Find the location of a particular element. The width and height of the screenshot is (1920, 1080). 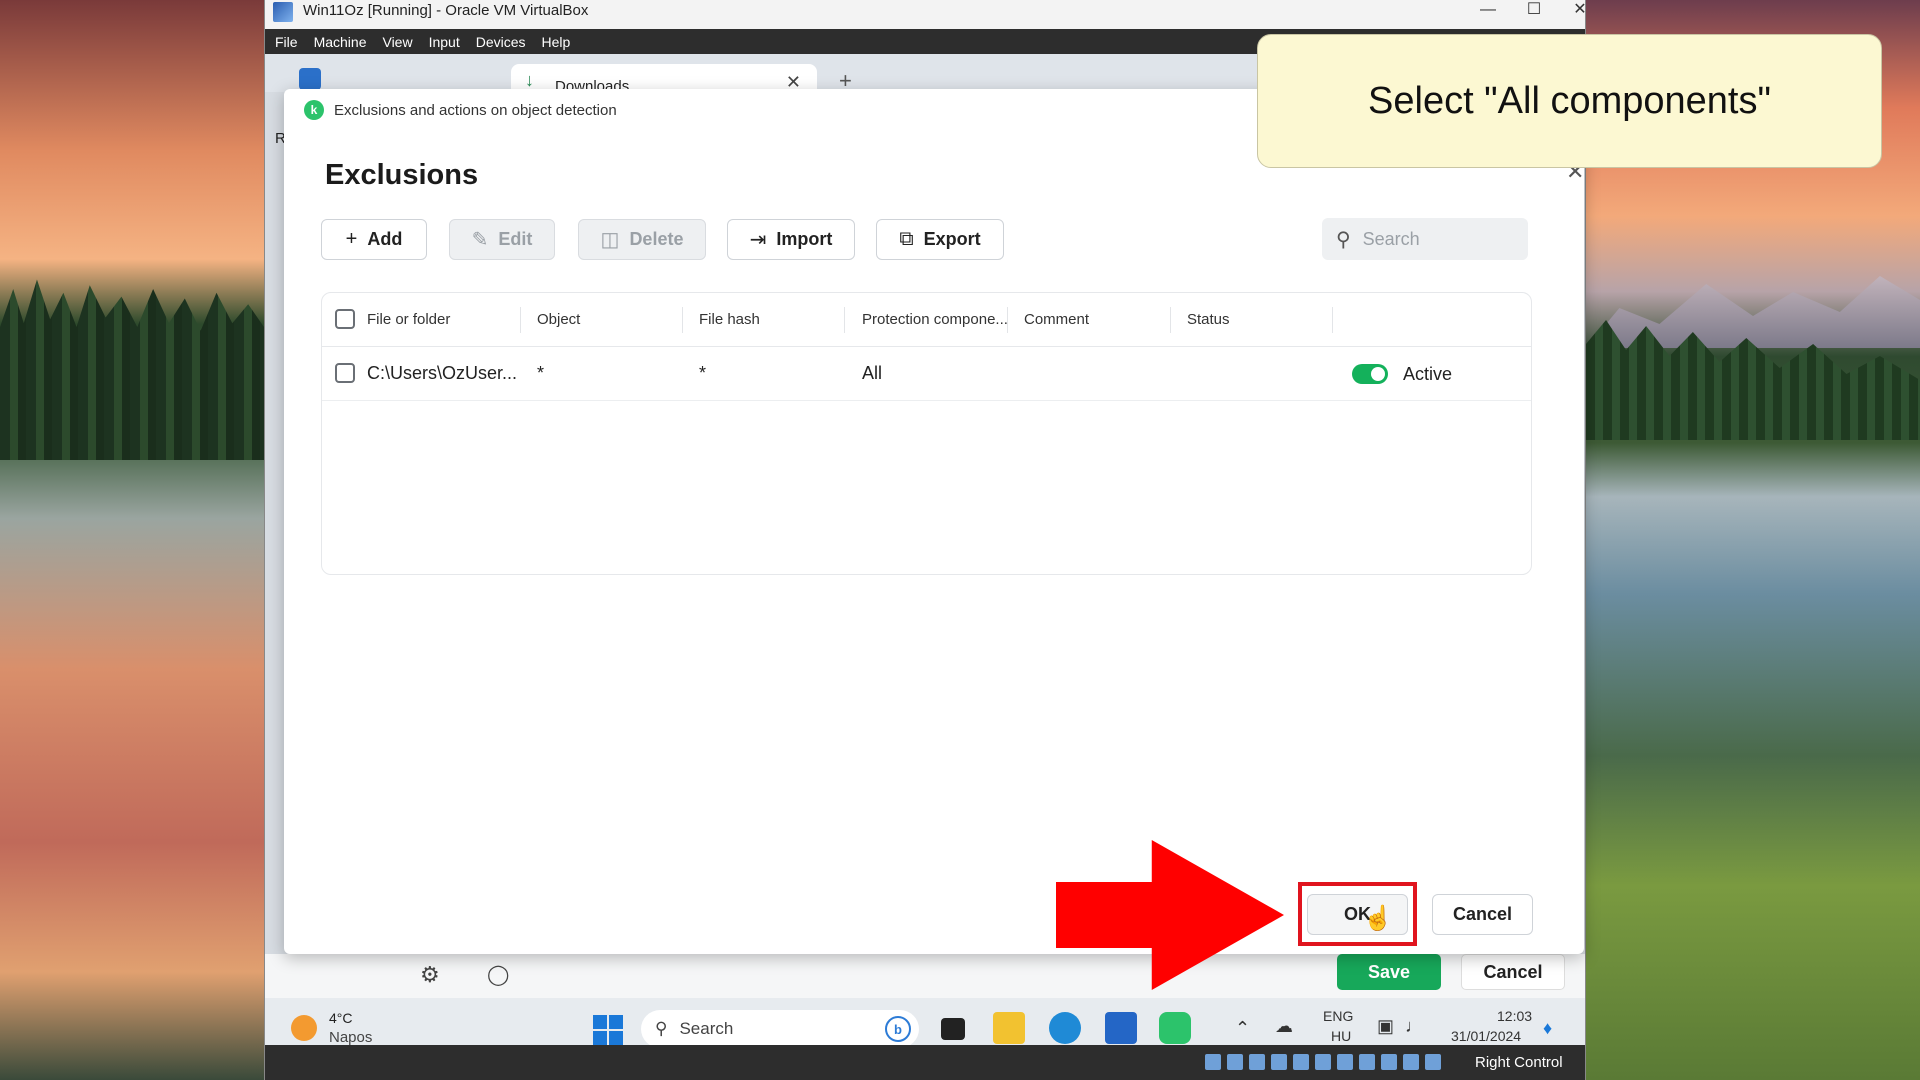

usb-icon is located at coordinates (1301, 1062).